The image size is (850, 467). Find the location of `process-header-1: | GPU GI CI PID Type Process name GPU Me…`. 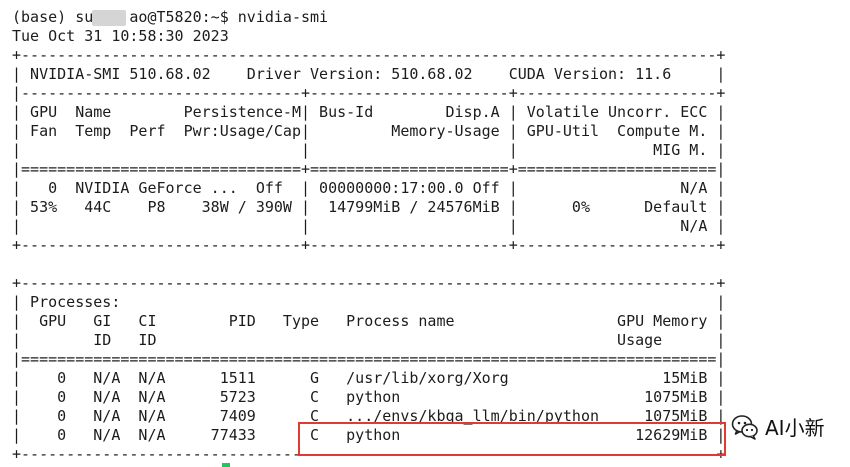

process-header-1: | GPU GI CI PID Type Process name GPU Me… is located at coordinates (369, 321).